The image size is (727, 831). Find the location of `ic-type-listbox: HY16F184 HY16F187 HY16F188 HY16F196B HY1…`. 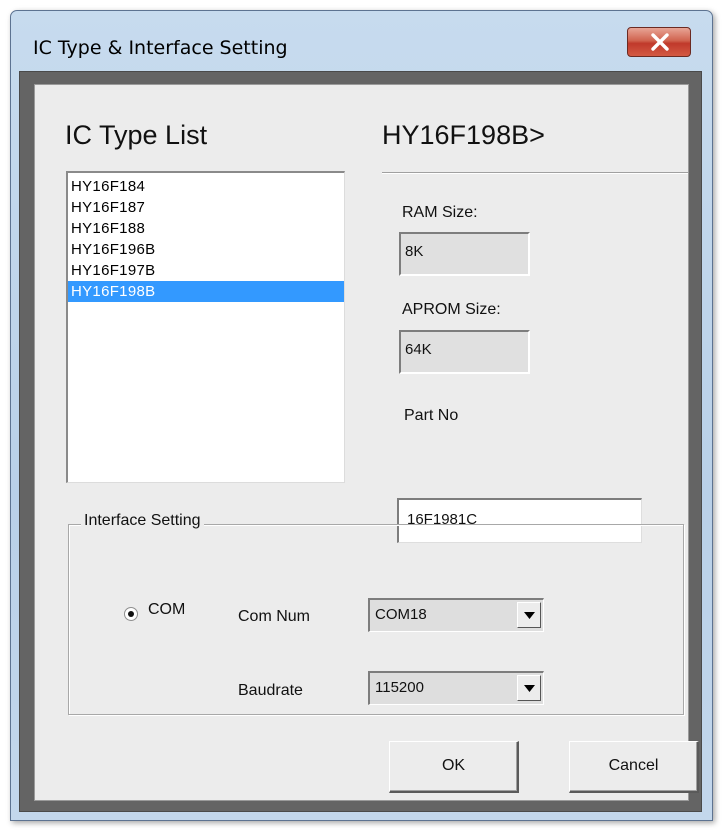

ic-type-listbox: HY16F184 HY16F187 HY16F188 HY16F196B HY1… is located at coordinates (205, 327).